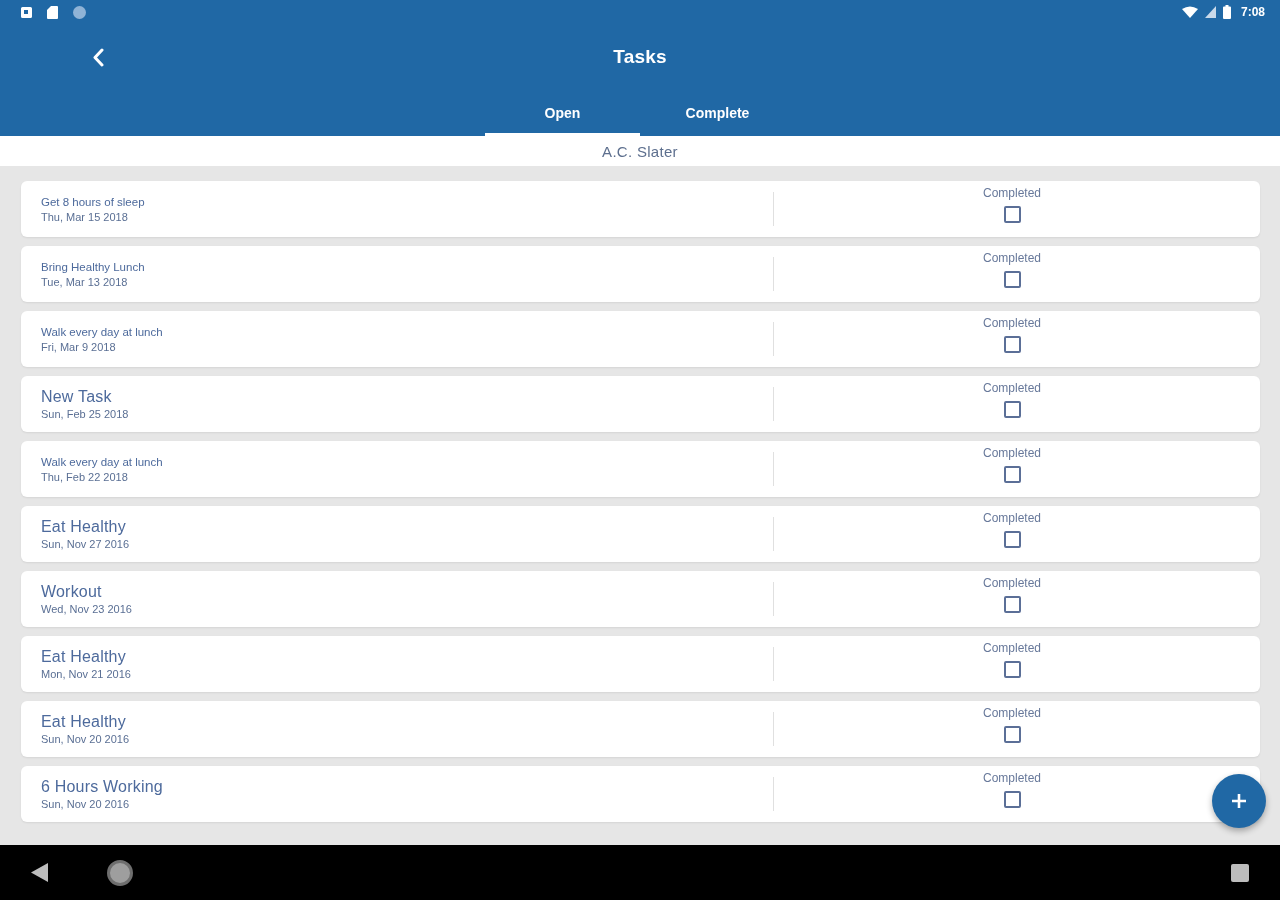 The image size is (1280, 900). What do you see at coordinates (640, 151) in the screenshot?
I see `person-name: A.C. Slater` at bounding box center [640, 151].